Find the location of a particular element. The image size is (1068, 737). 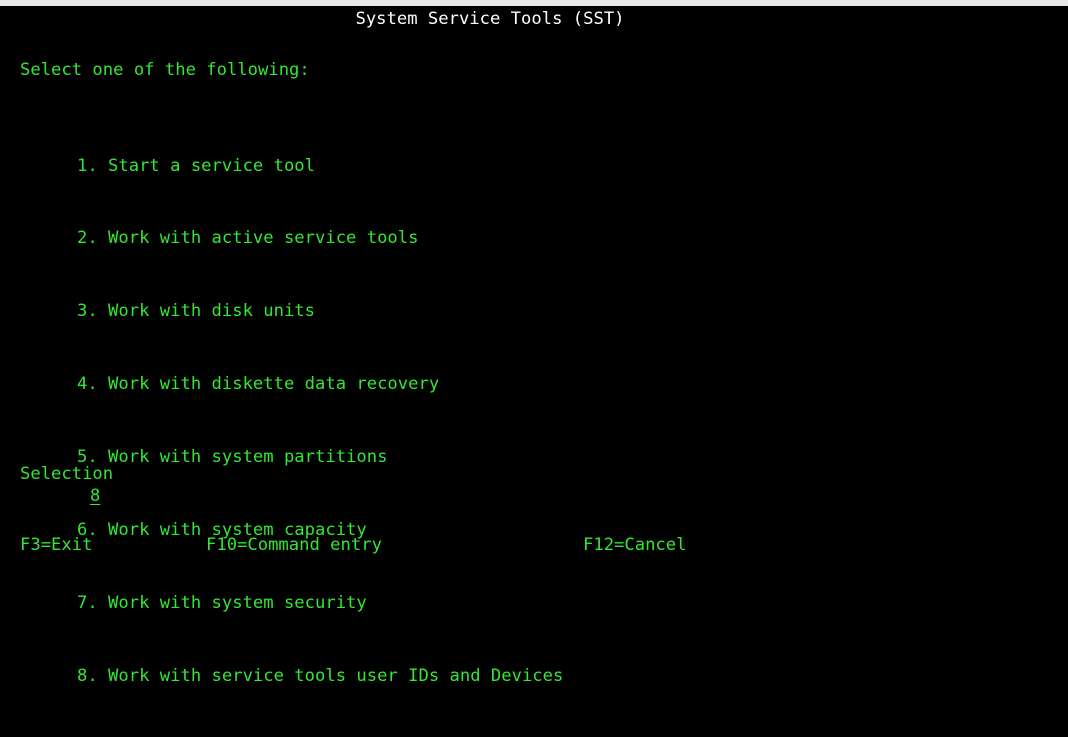

menu-option-3: 3. Work with disk units is located at coordinates (291, 311).